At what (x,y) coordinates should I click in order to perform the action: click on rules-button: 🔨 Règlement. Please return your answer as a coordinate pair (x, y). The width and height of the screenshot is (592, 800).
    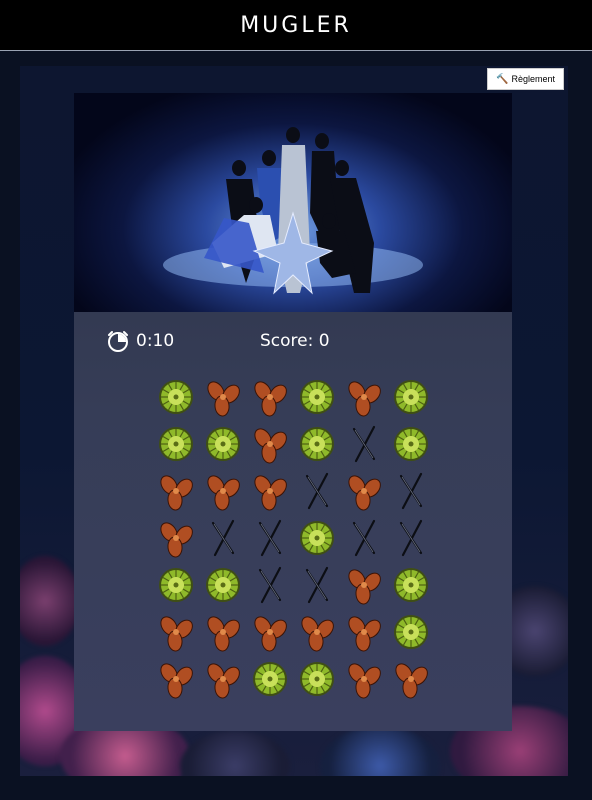
    Looking at the image, I should click on (525, 79).